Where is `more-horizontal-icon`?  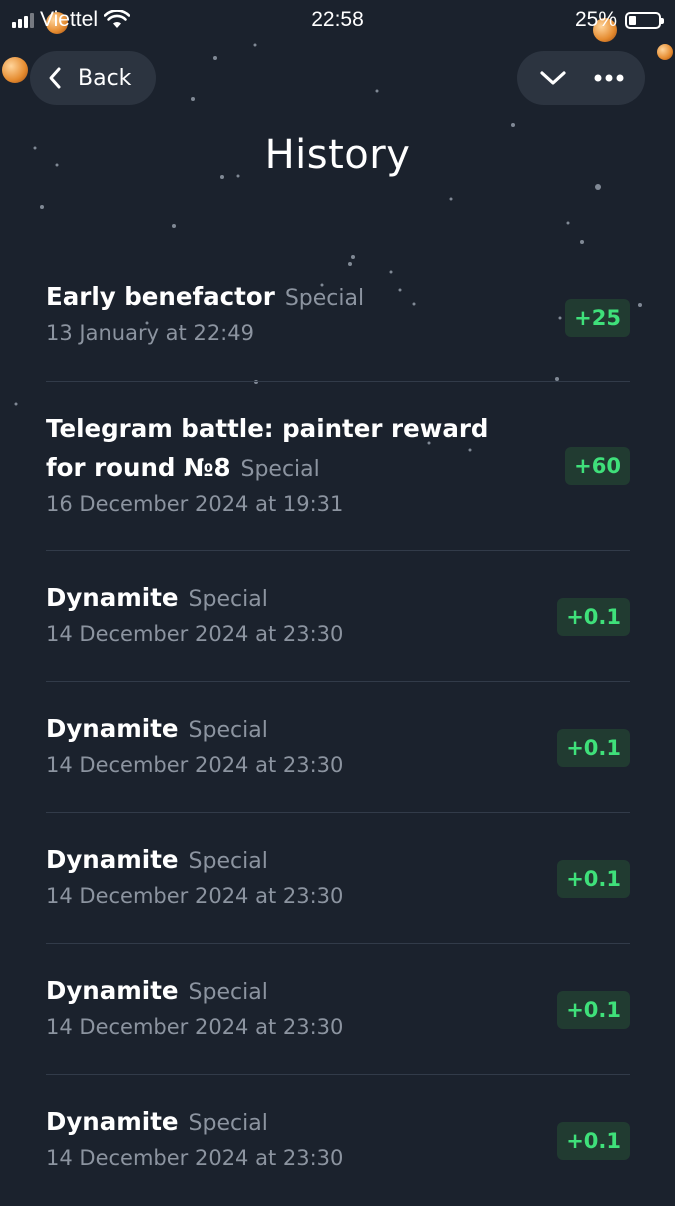 more-horizontal-icon is located at coordinates (609, 78).